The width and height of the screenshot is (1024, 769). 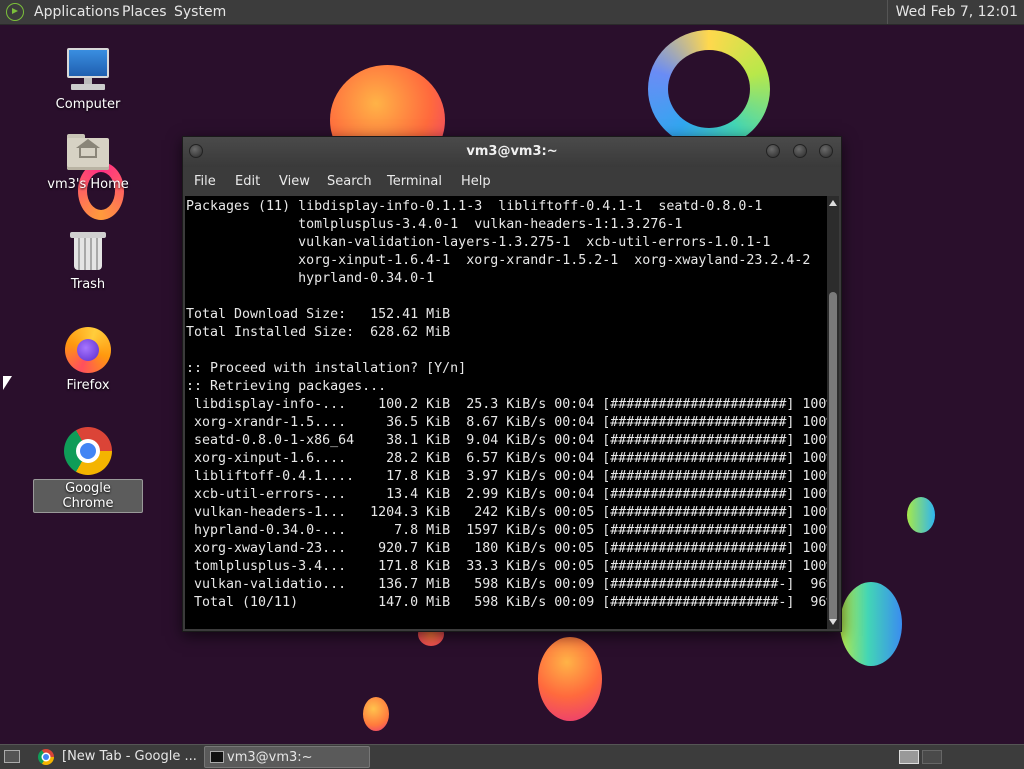 I want to click on taskbar-item-terminal: vm3@vm3:~, so click(x=287, y=757).